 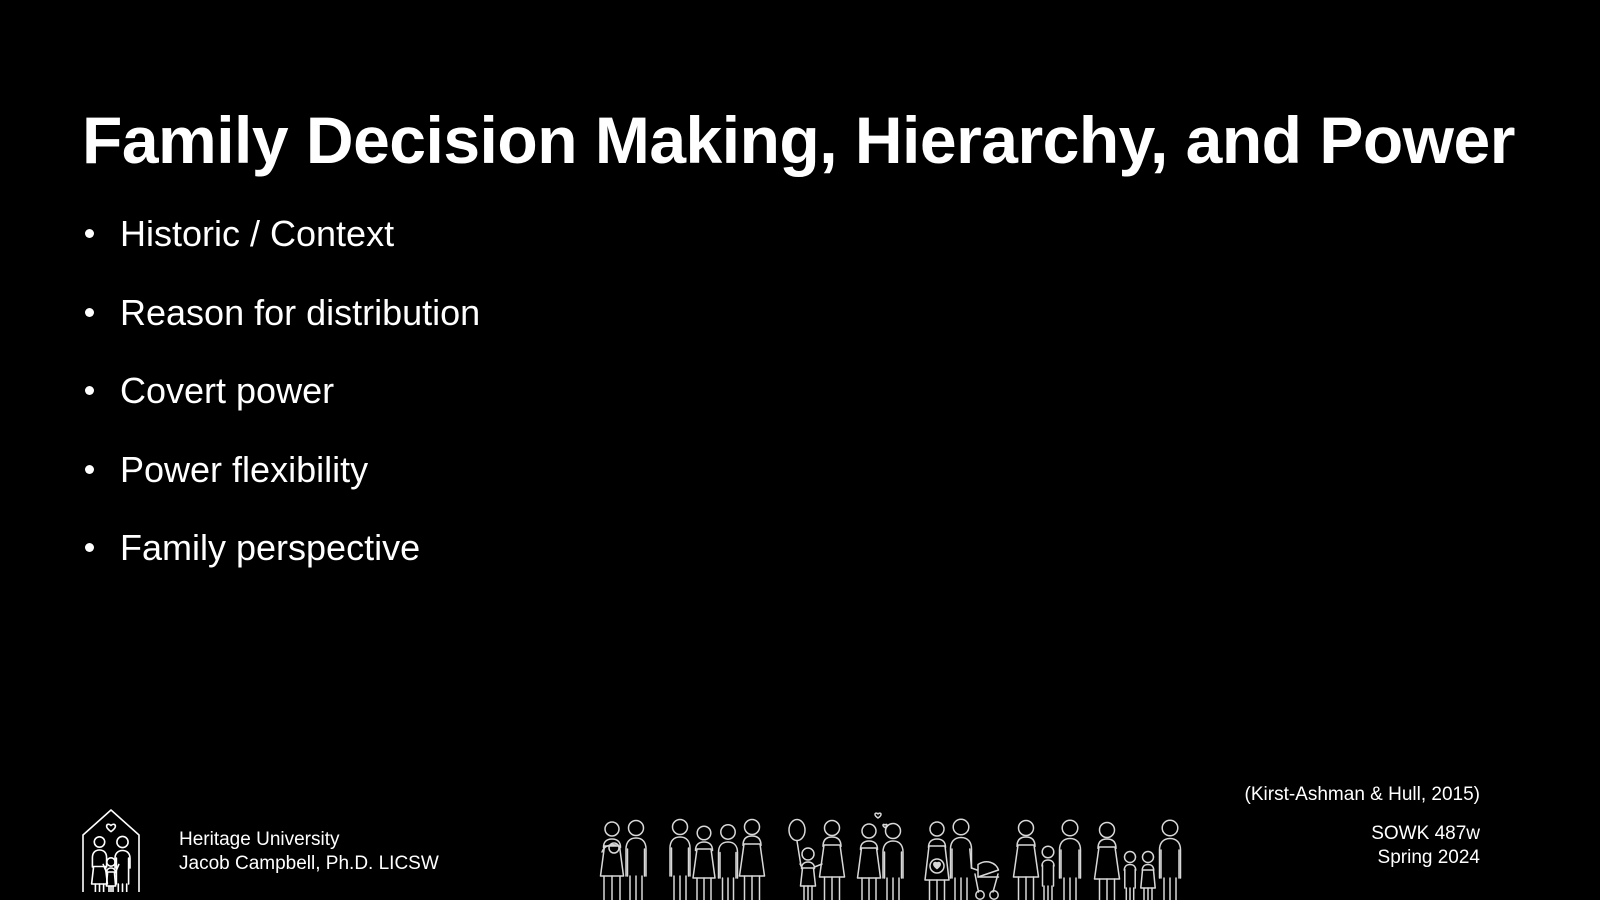 What do you see at coordinates (1425, 833) in the screenshot?
I see `course-code: SOWK 487w` at bounding box center [1425, 833].